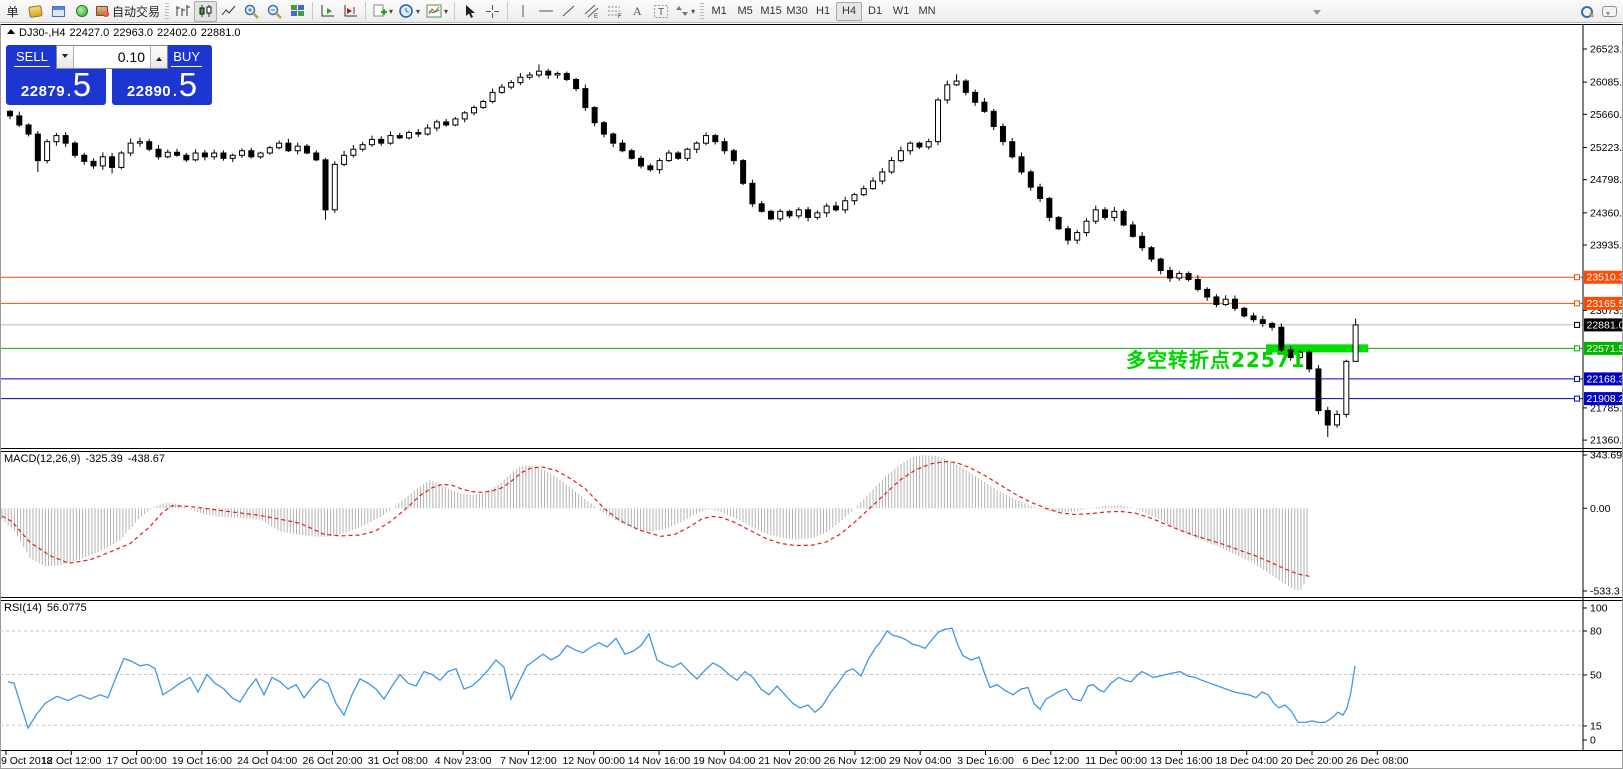 The width and height of the screenshot is (1623, 769). What do you see at coordinates (274, 11) in the screenshot?
I see `zoom-out-button` at bounding box center [274, 11].